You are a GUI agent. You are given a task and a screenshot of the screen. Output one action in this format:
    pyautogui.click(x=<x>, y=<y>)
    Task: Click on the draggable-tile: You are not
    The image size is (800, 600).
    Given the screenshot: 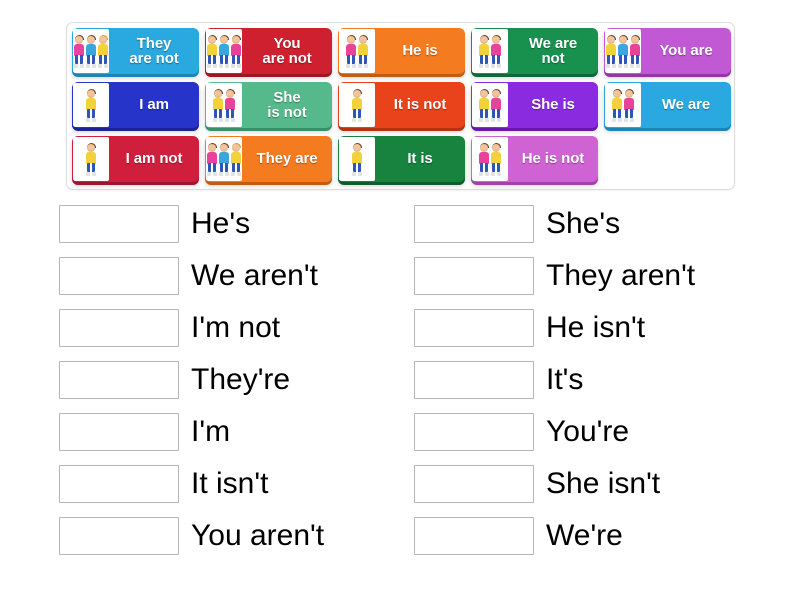 What is the action you would take?
    pyautogui.click(x=268, y=51)
    